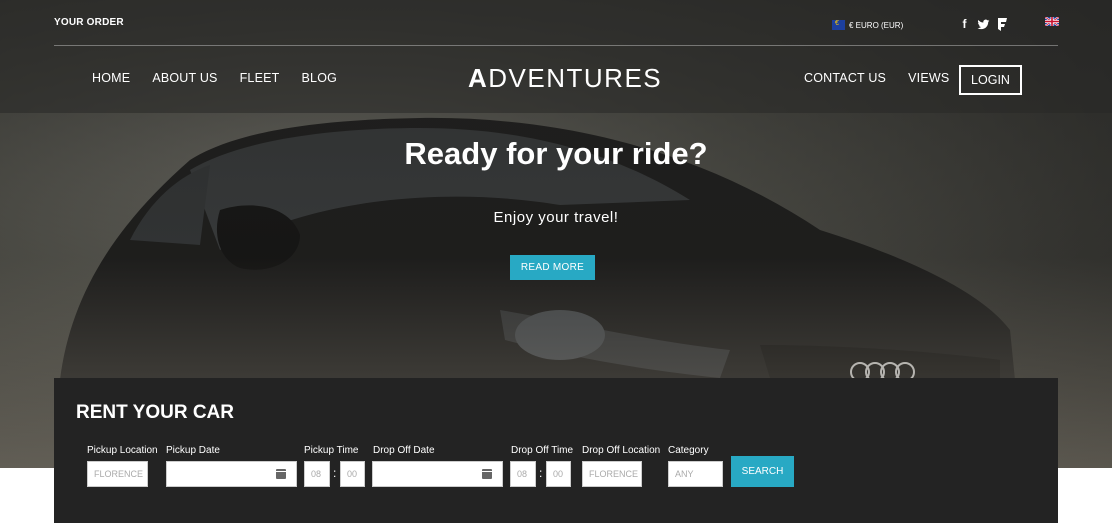 Image resolution: width=1112 pixels, height=529 pixels. I want to click on hero-subline: Enjoy your travel!, so click(556, 217).